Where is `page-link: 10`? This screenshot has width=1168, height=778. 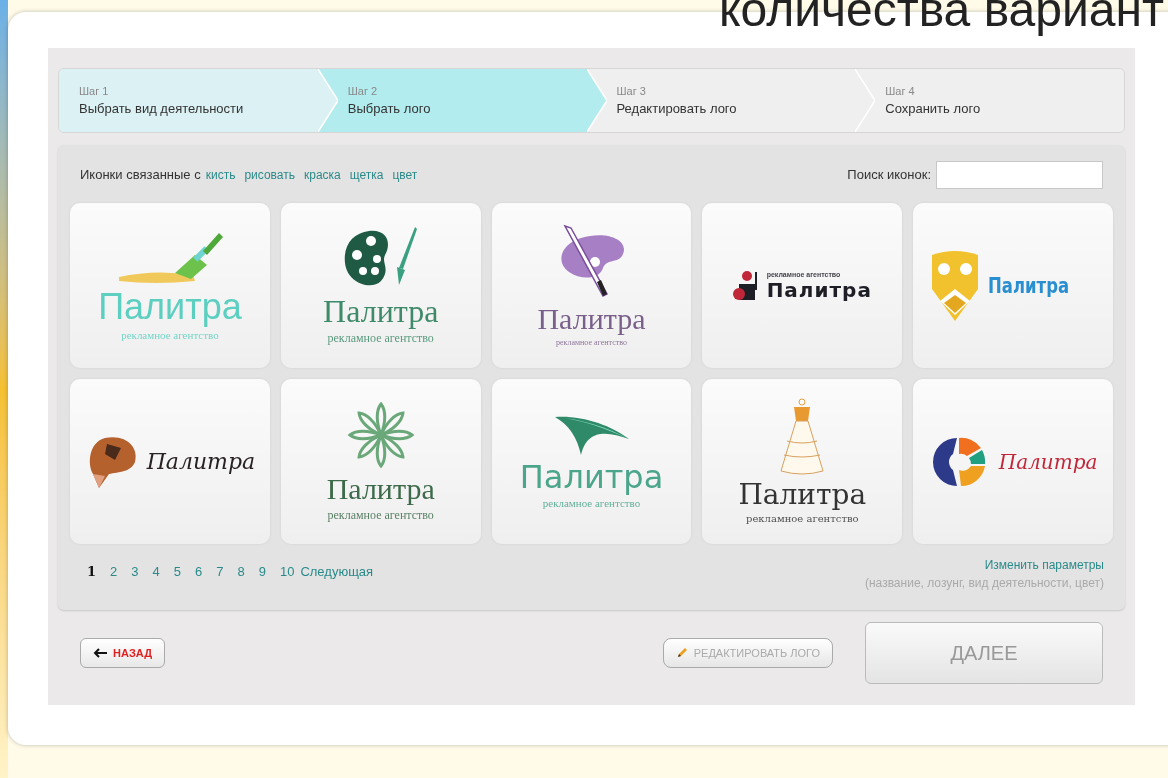 page-link: 10 is located at coordinates (287, 572).